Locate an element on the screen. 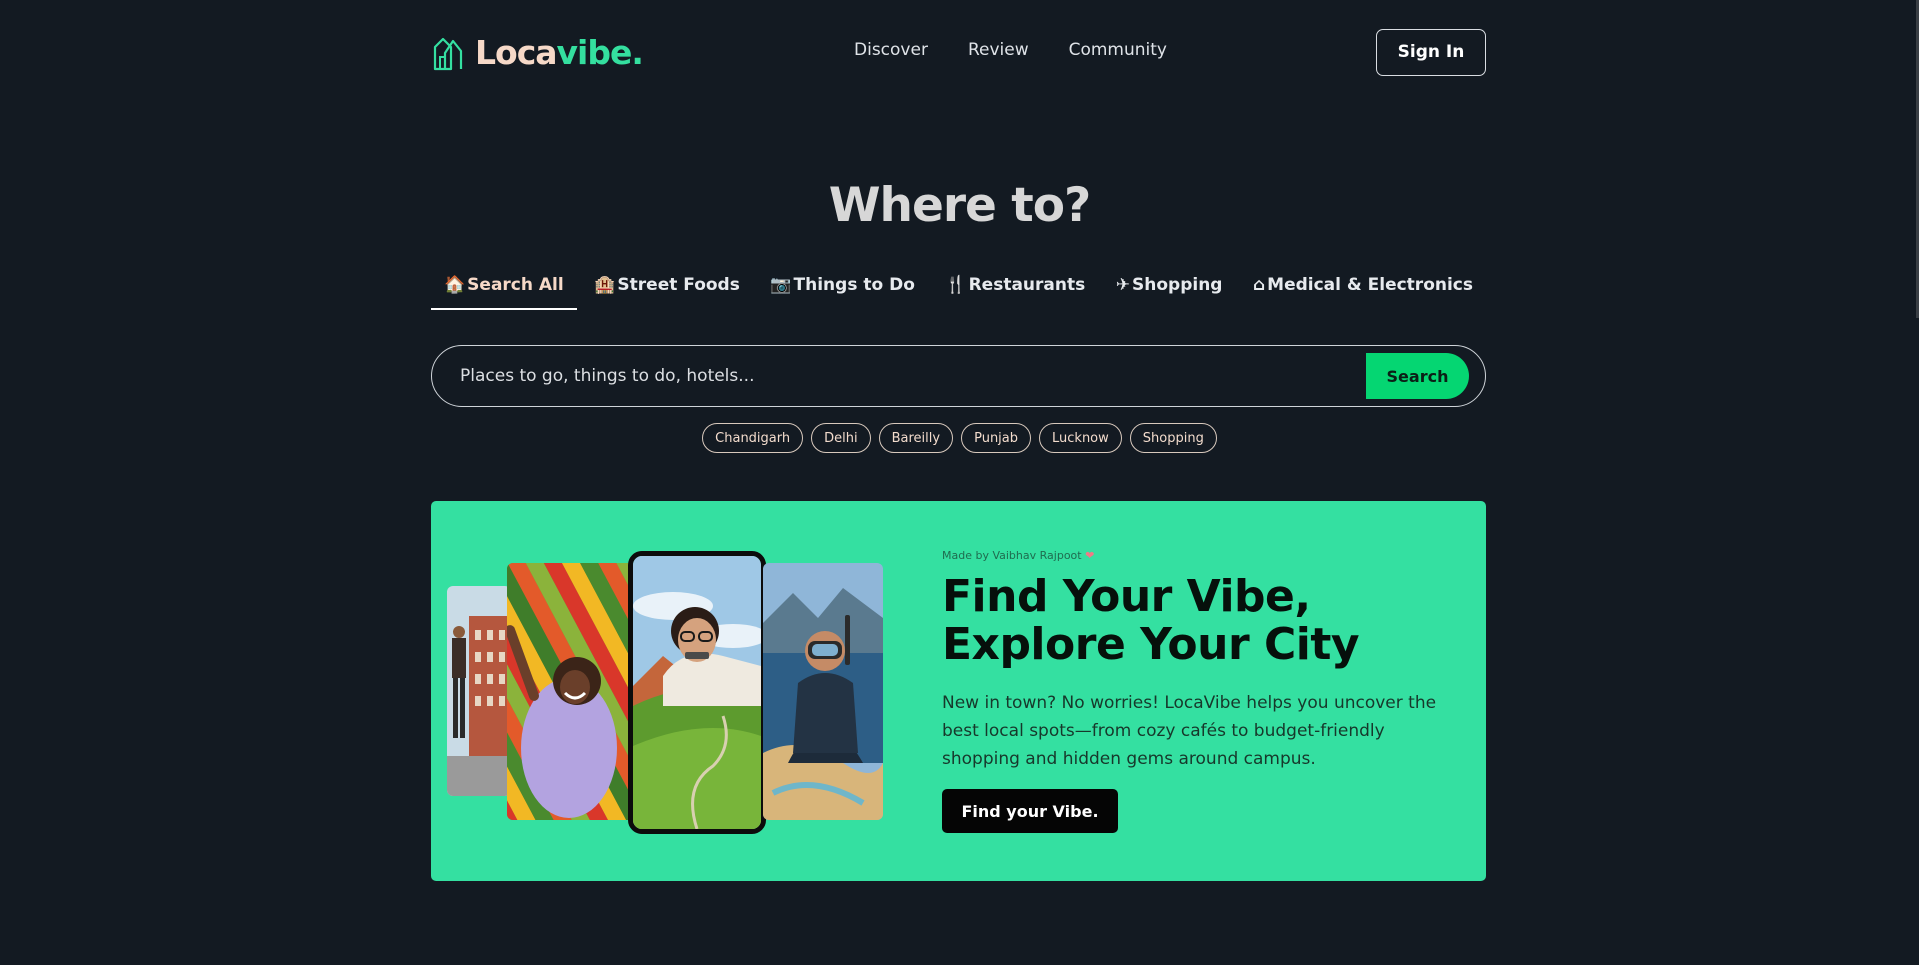 Image resolution: width=1919 pixels, height=965 pixels. chip-lucknow: Lucknow is located at coordinates (1080, 438).